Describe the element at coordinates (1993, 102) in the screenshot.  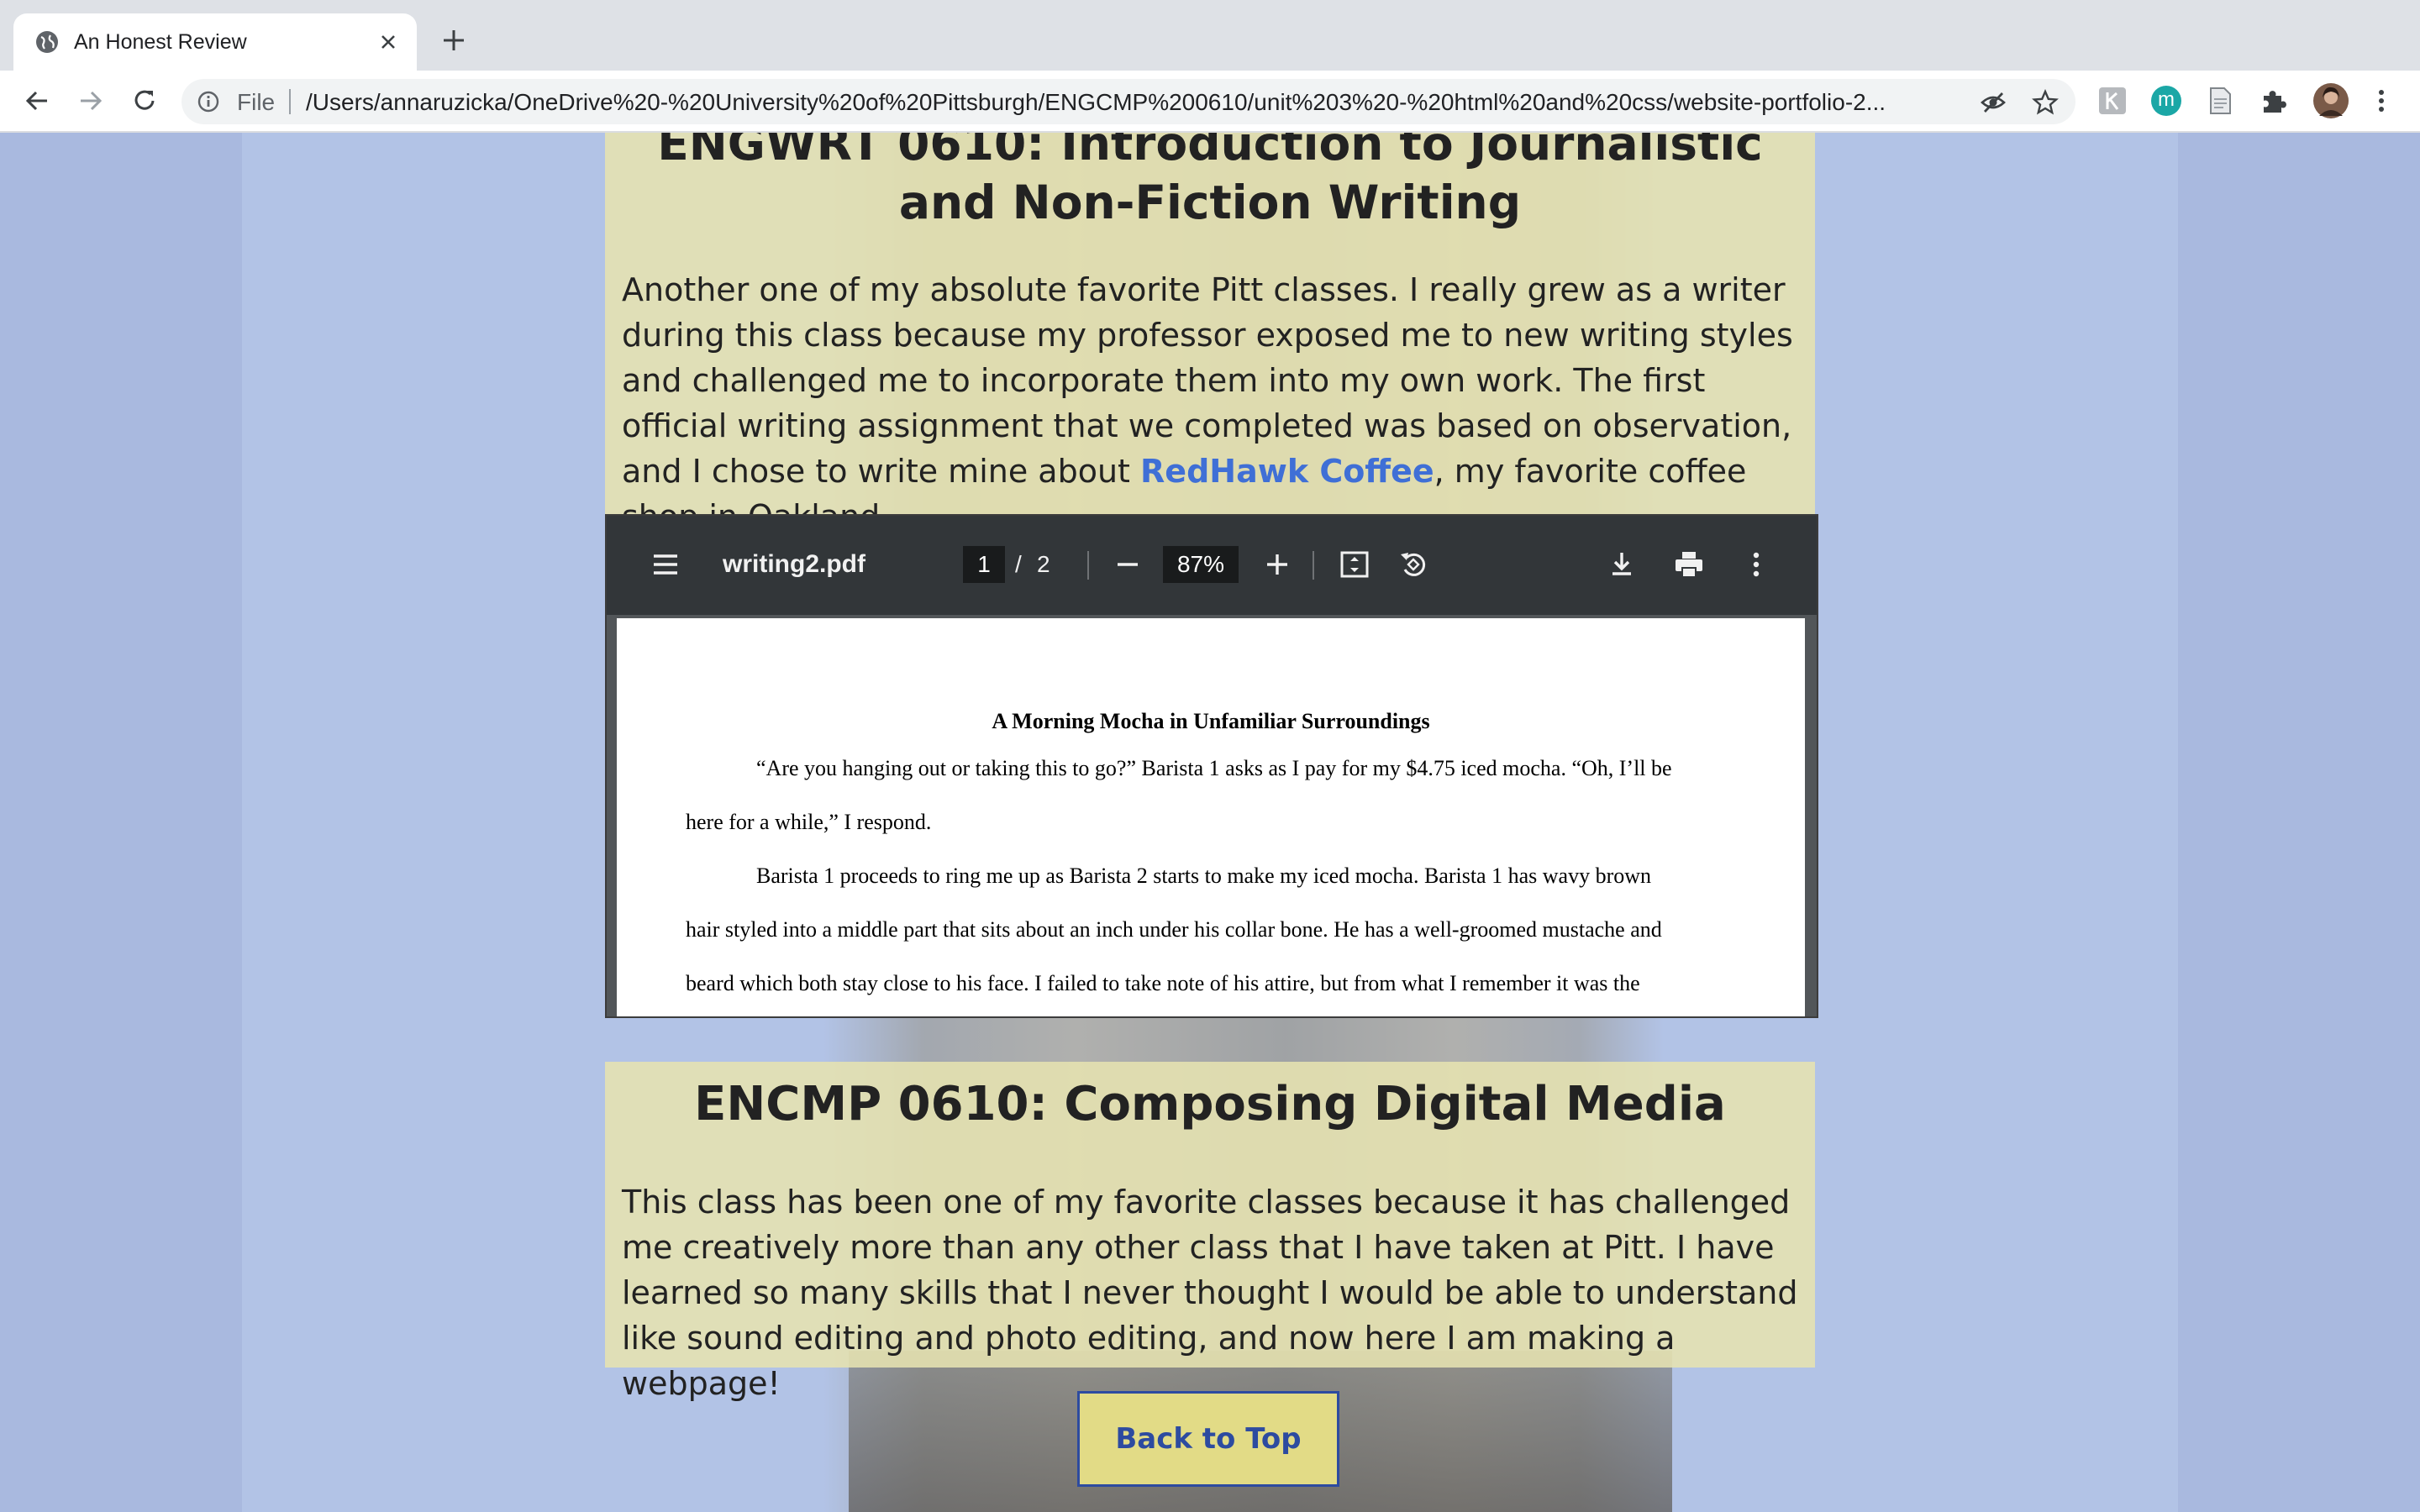
I see `eye-slash-icon` at that location.